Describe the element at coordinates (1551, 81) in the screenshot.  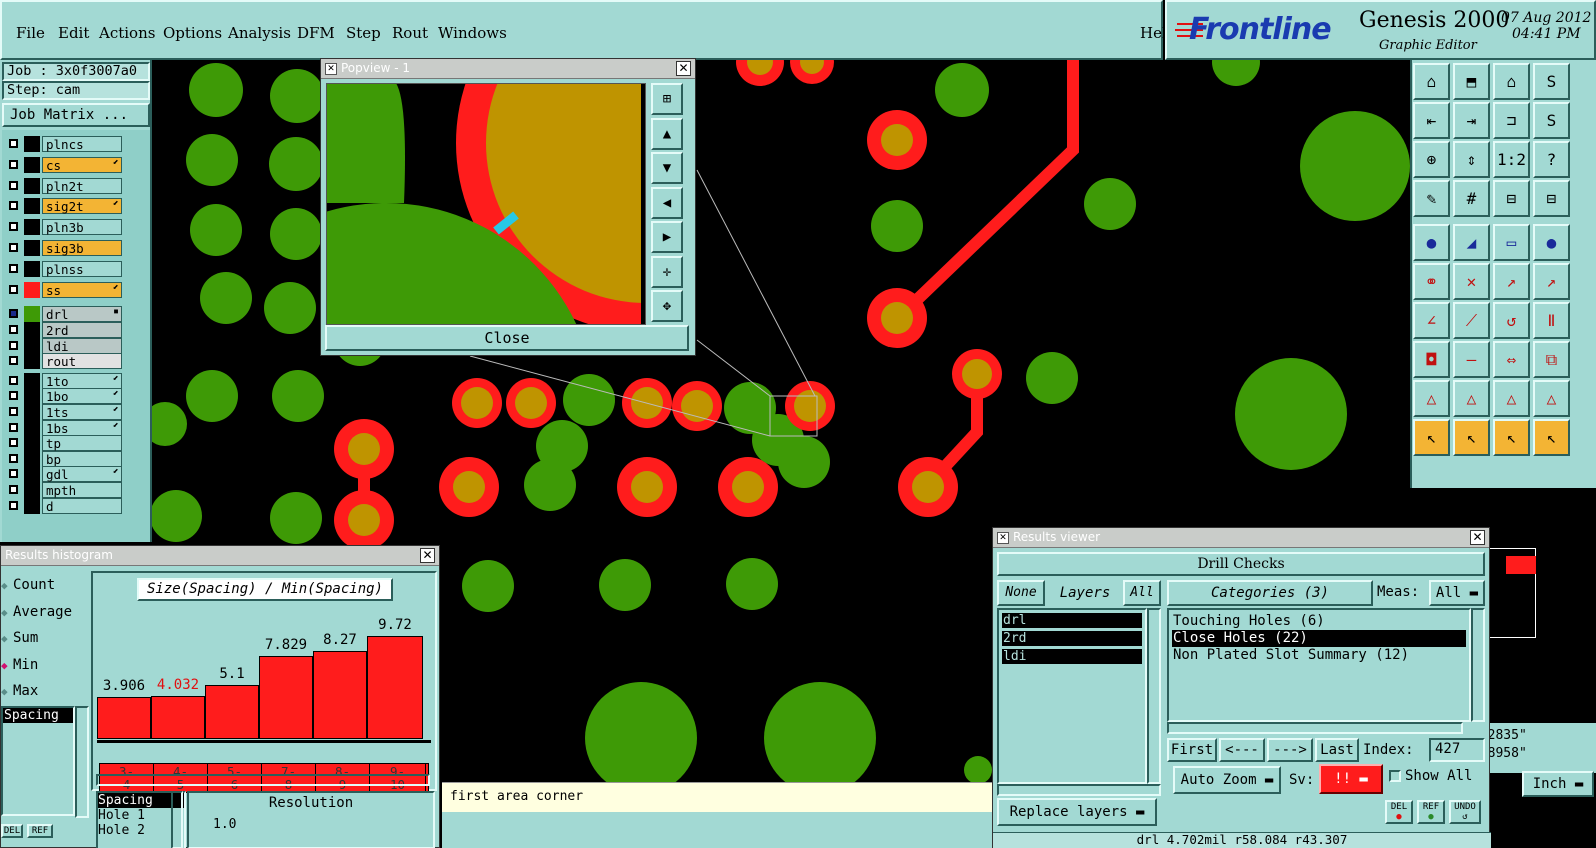
I see `s-button: S` at that location.